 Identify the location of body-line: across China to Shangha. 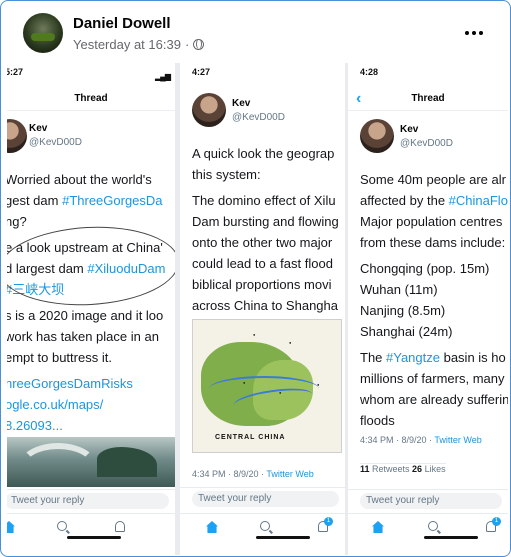
(265, 305).